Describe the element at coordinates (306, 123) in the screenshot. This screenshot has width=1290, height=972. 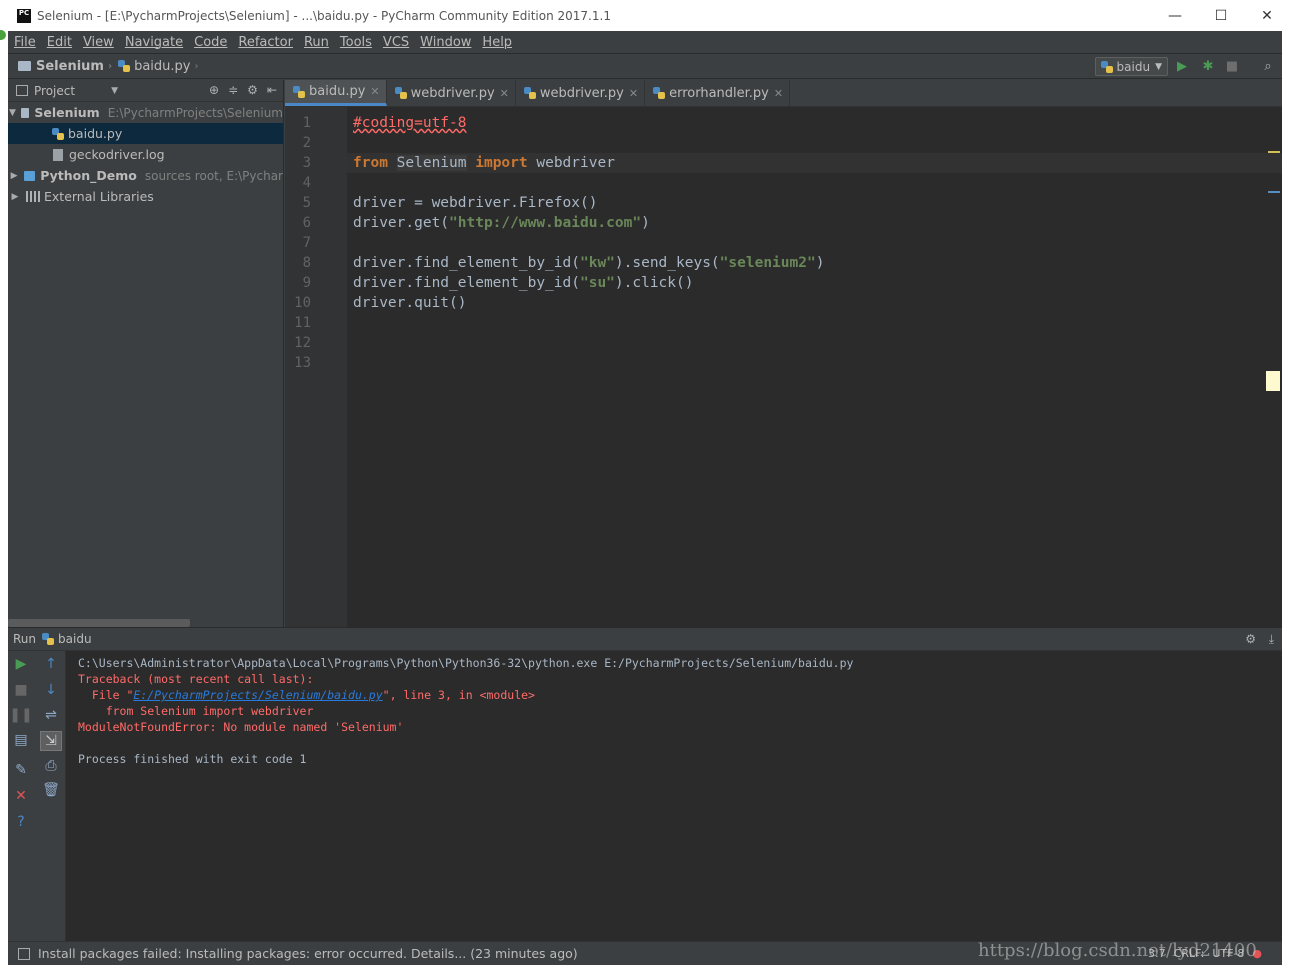
I see `line-number: 1` at that location.